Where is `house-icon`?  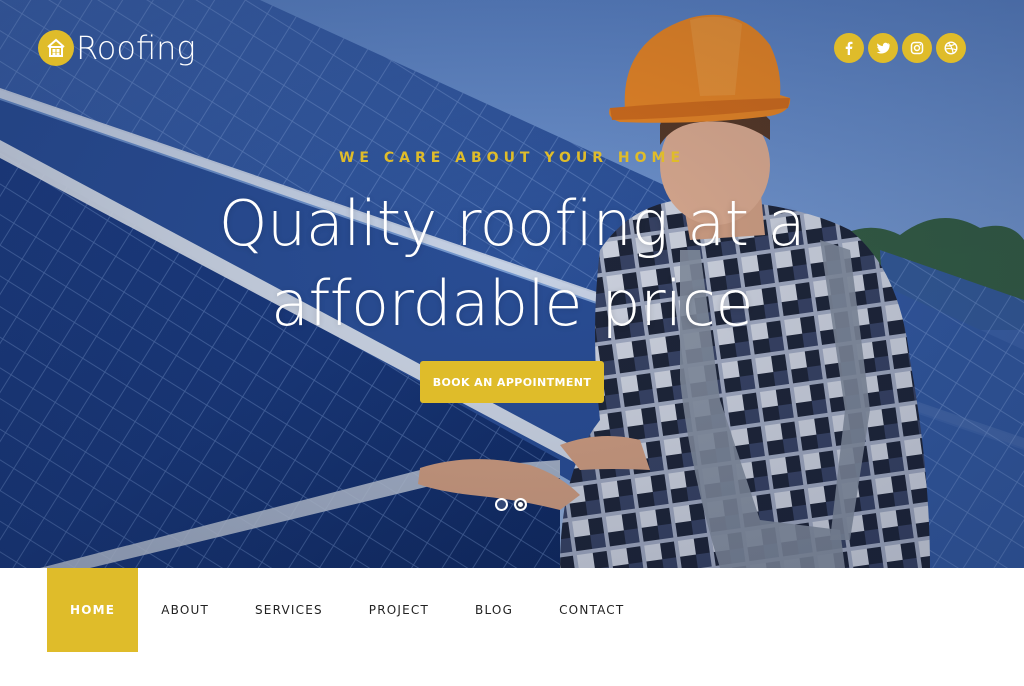 house-icon is located at coordinates (56, 48).